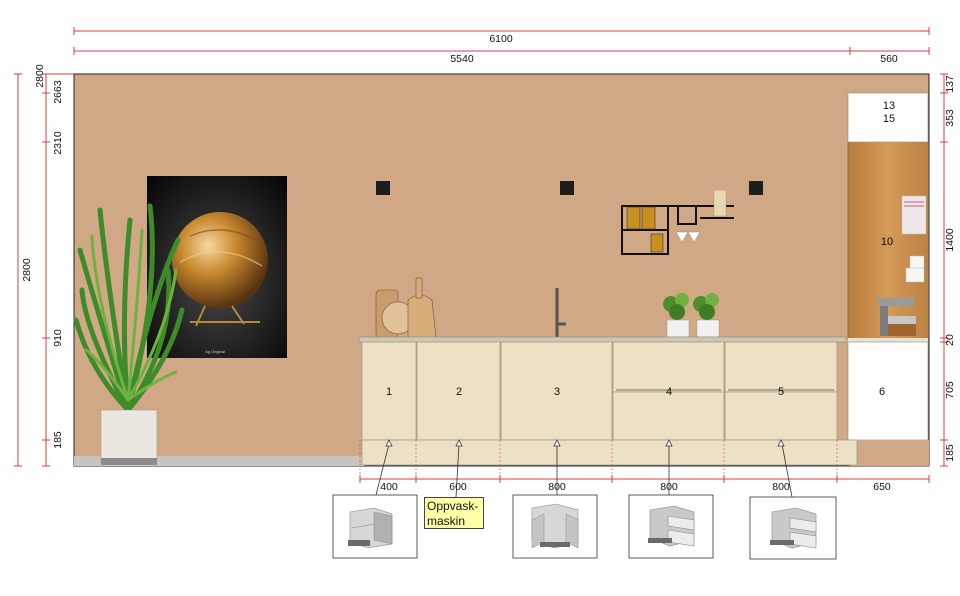 The width and height of the screenshot is (960, 596). I want to click on dishwasher-note: Oppvask- maskin, so click(454, 513).